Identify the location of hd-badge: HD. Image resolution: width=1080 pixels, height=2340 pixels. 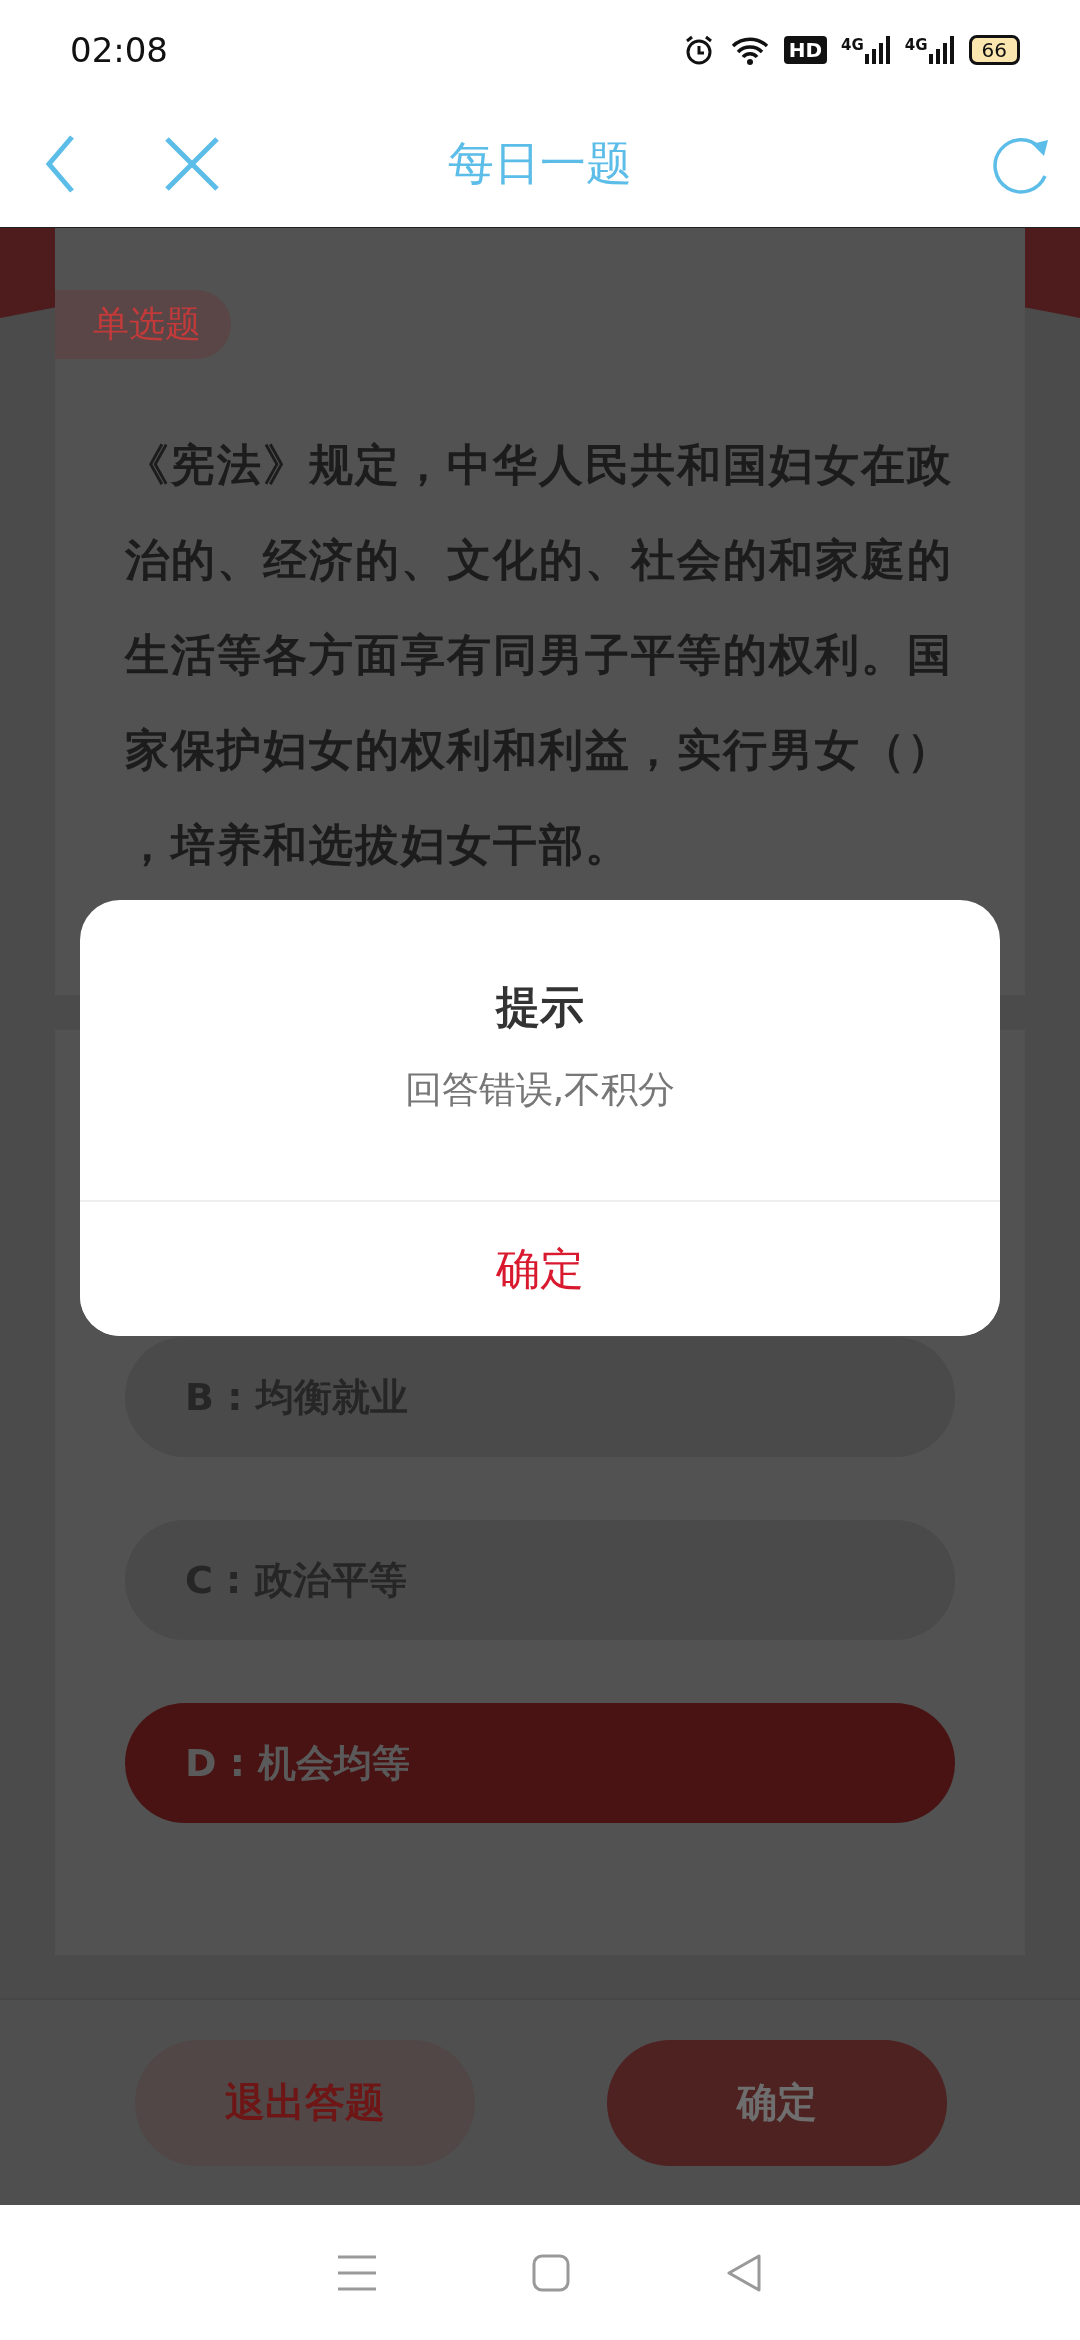
(805, 50).